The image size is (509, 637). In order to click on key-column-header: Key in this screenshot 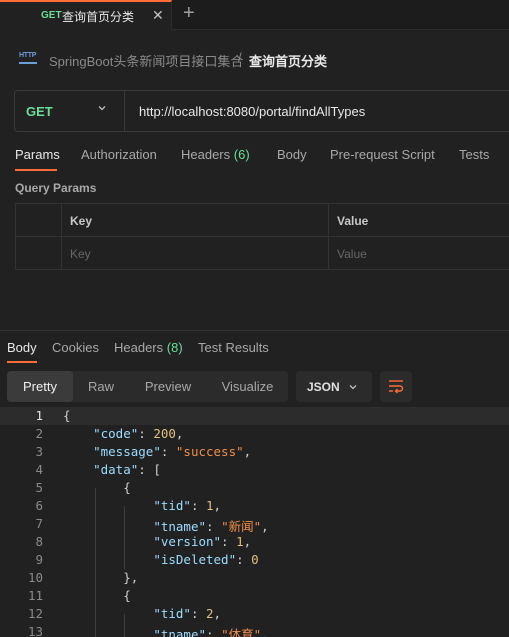, I will do `click(195, 220)`.